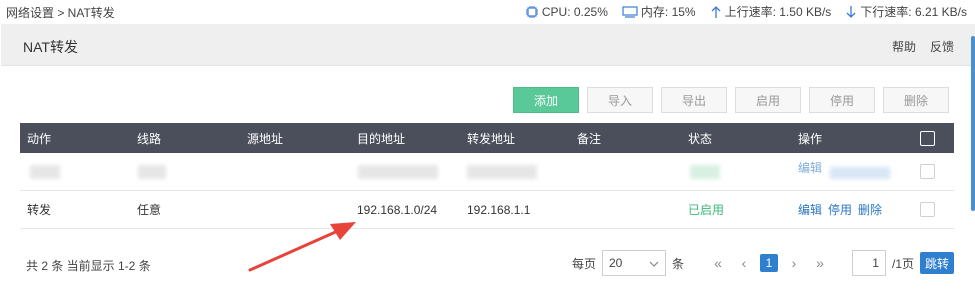 This screenshot has height=296, width=975. I want to click on total-pages-label: /1页, so click(902, 263).